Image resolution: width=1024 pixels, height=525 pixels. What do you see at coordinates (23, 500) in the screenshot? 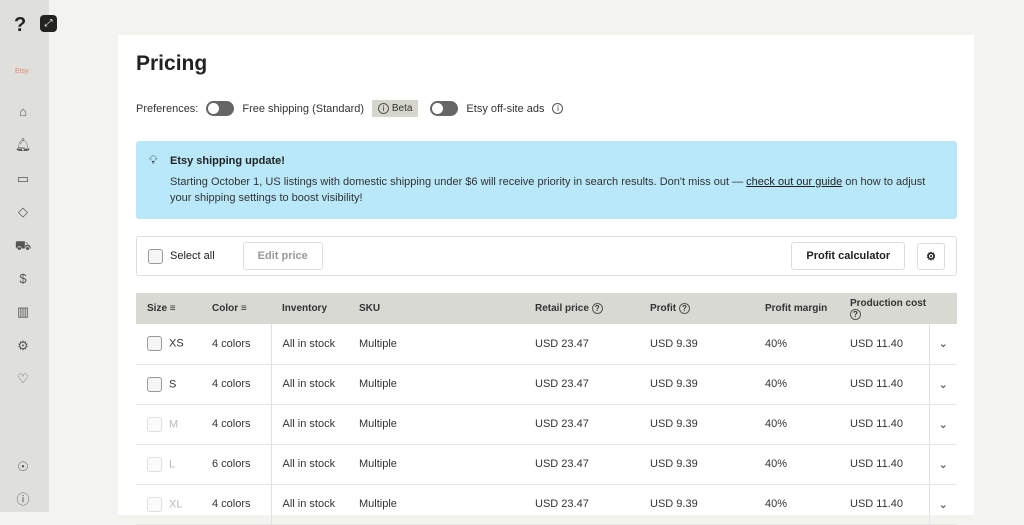
I see `help-icon: ⓘ` at bounding box center [23, 500].